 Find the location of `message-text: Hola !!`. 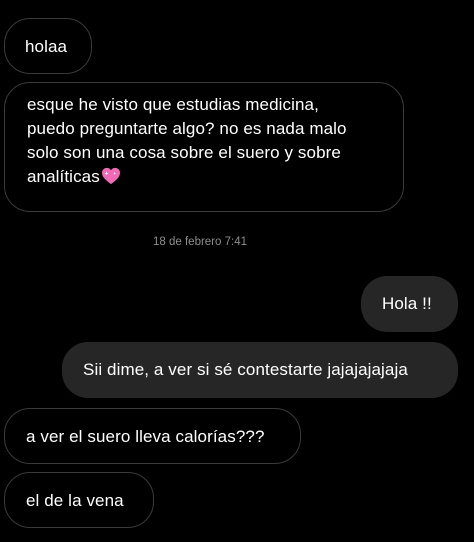

message-text: Hola !! is located at coordinates (407, 303).